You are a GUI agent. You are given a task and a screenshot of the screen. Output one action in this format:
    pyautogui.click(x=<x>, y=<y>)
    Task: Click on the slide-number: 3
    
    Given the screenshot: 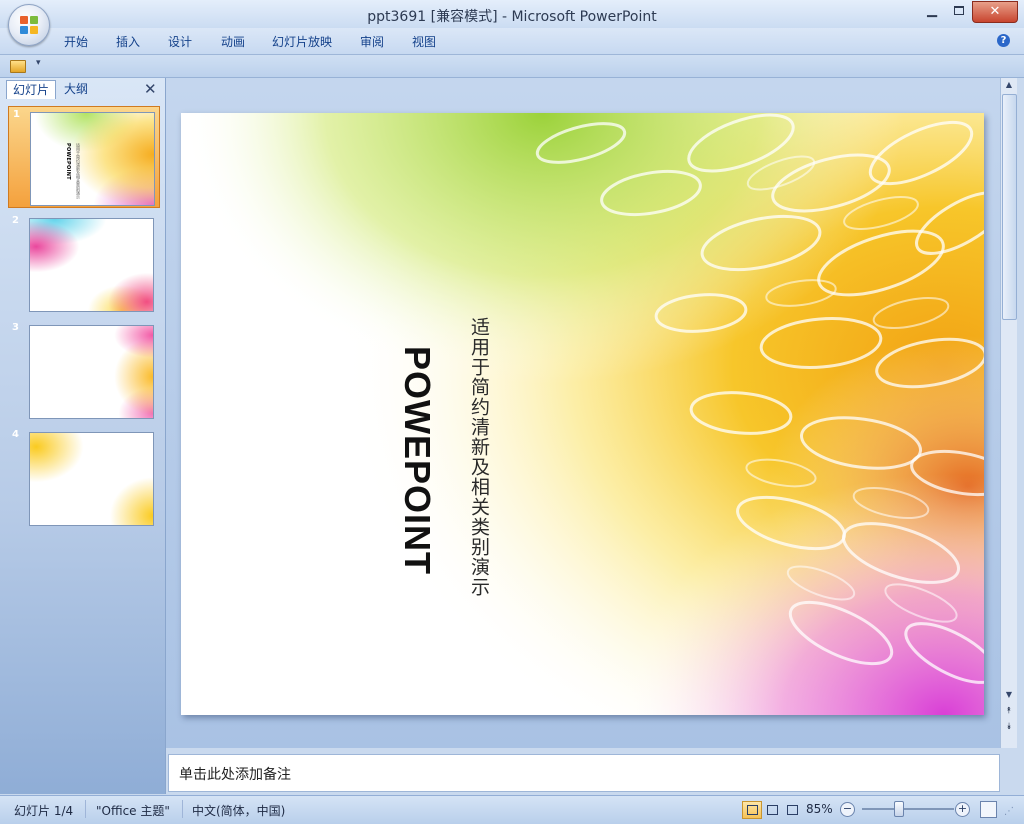 What is the action you would take?
    pyautogui.click(x=15, y=327)
    